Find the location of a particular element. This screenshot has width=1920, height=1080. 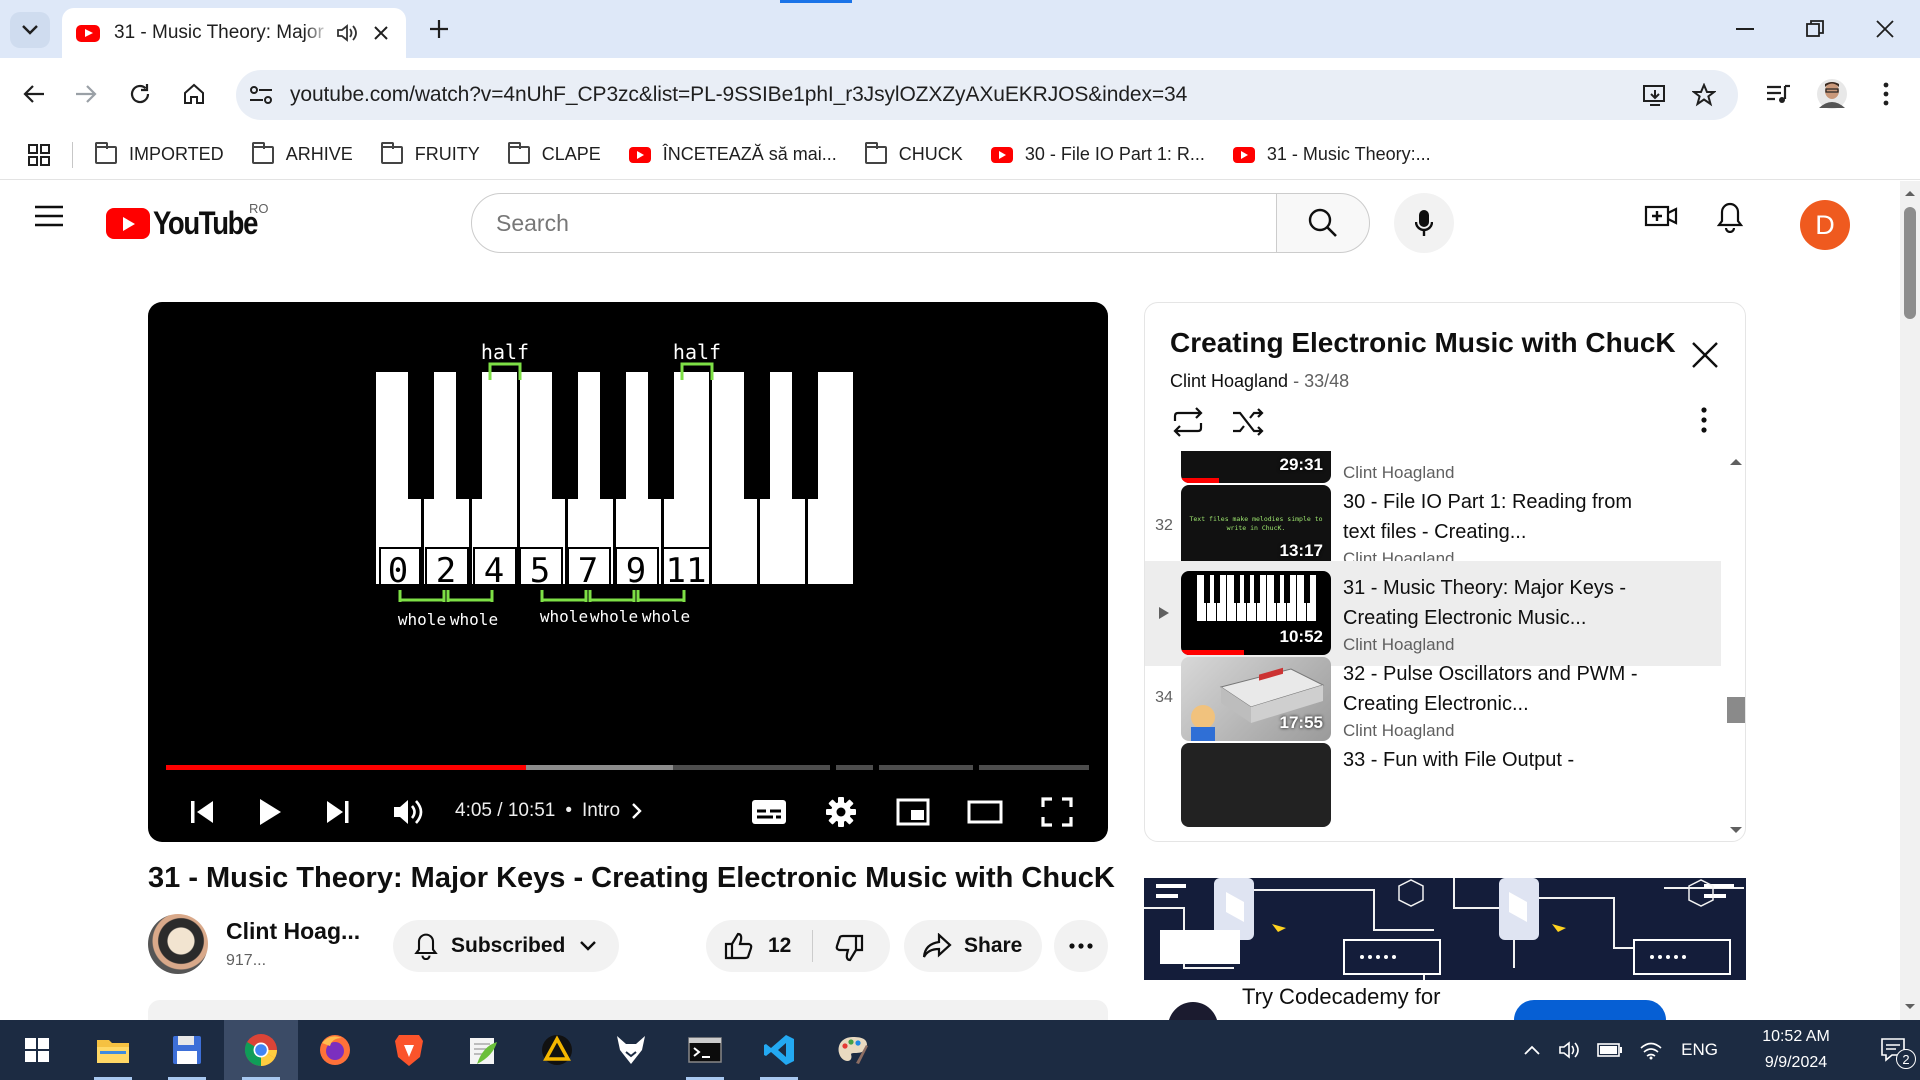

taskbar-terminal is located at coordinates (705, 1050).